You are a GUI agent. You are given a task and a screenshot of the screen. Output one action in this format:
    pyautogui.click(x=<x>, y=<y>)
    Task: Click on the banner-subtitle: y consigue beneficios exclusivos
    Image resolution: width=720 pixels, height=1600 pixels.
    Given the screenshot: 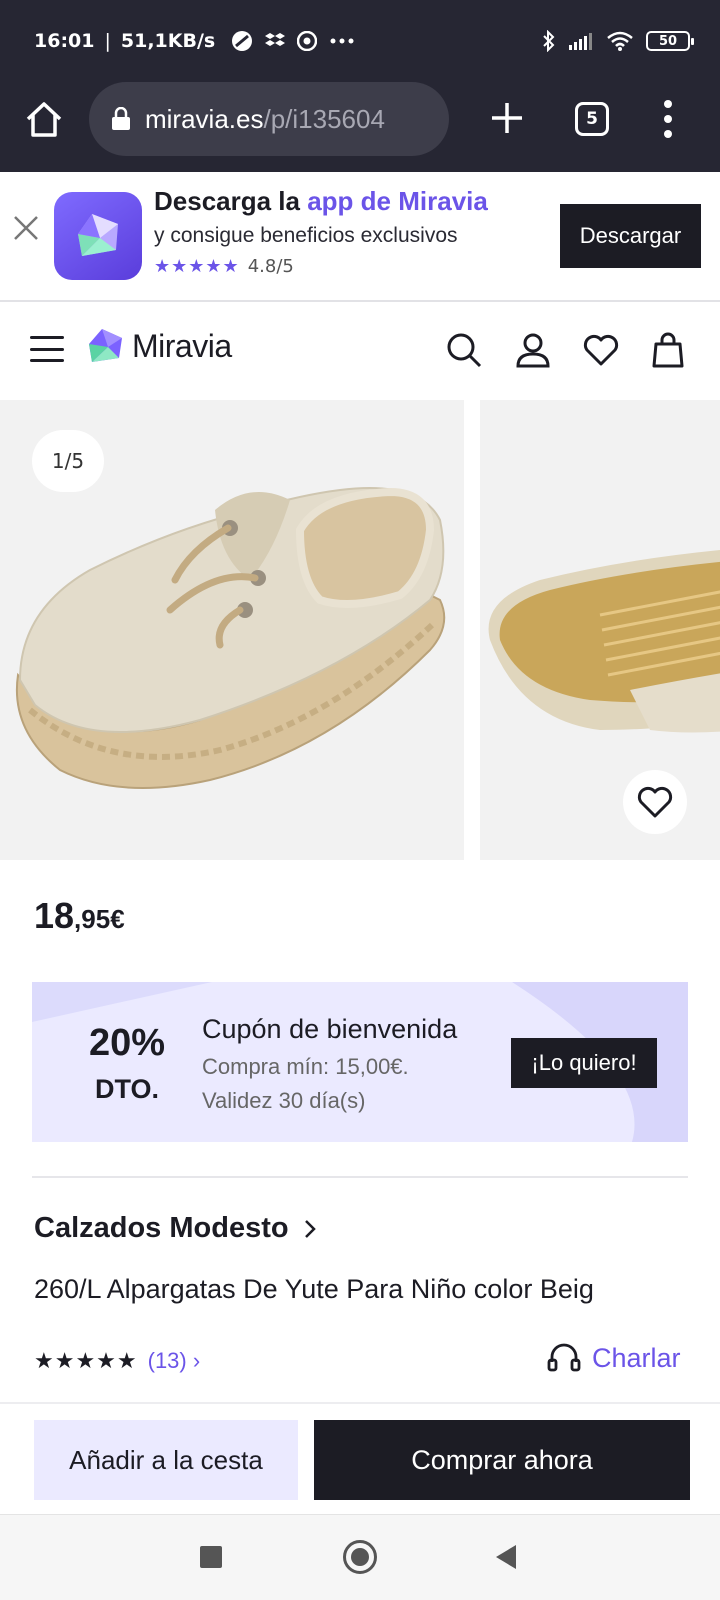 What is the action you would take?
    pyautogui.click(x=306, y=235)
    